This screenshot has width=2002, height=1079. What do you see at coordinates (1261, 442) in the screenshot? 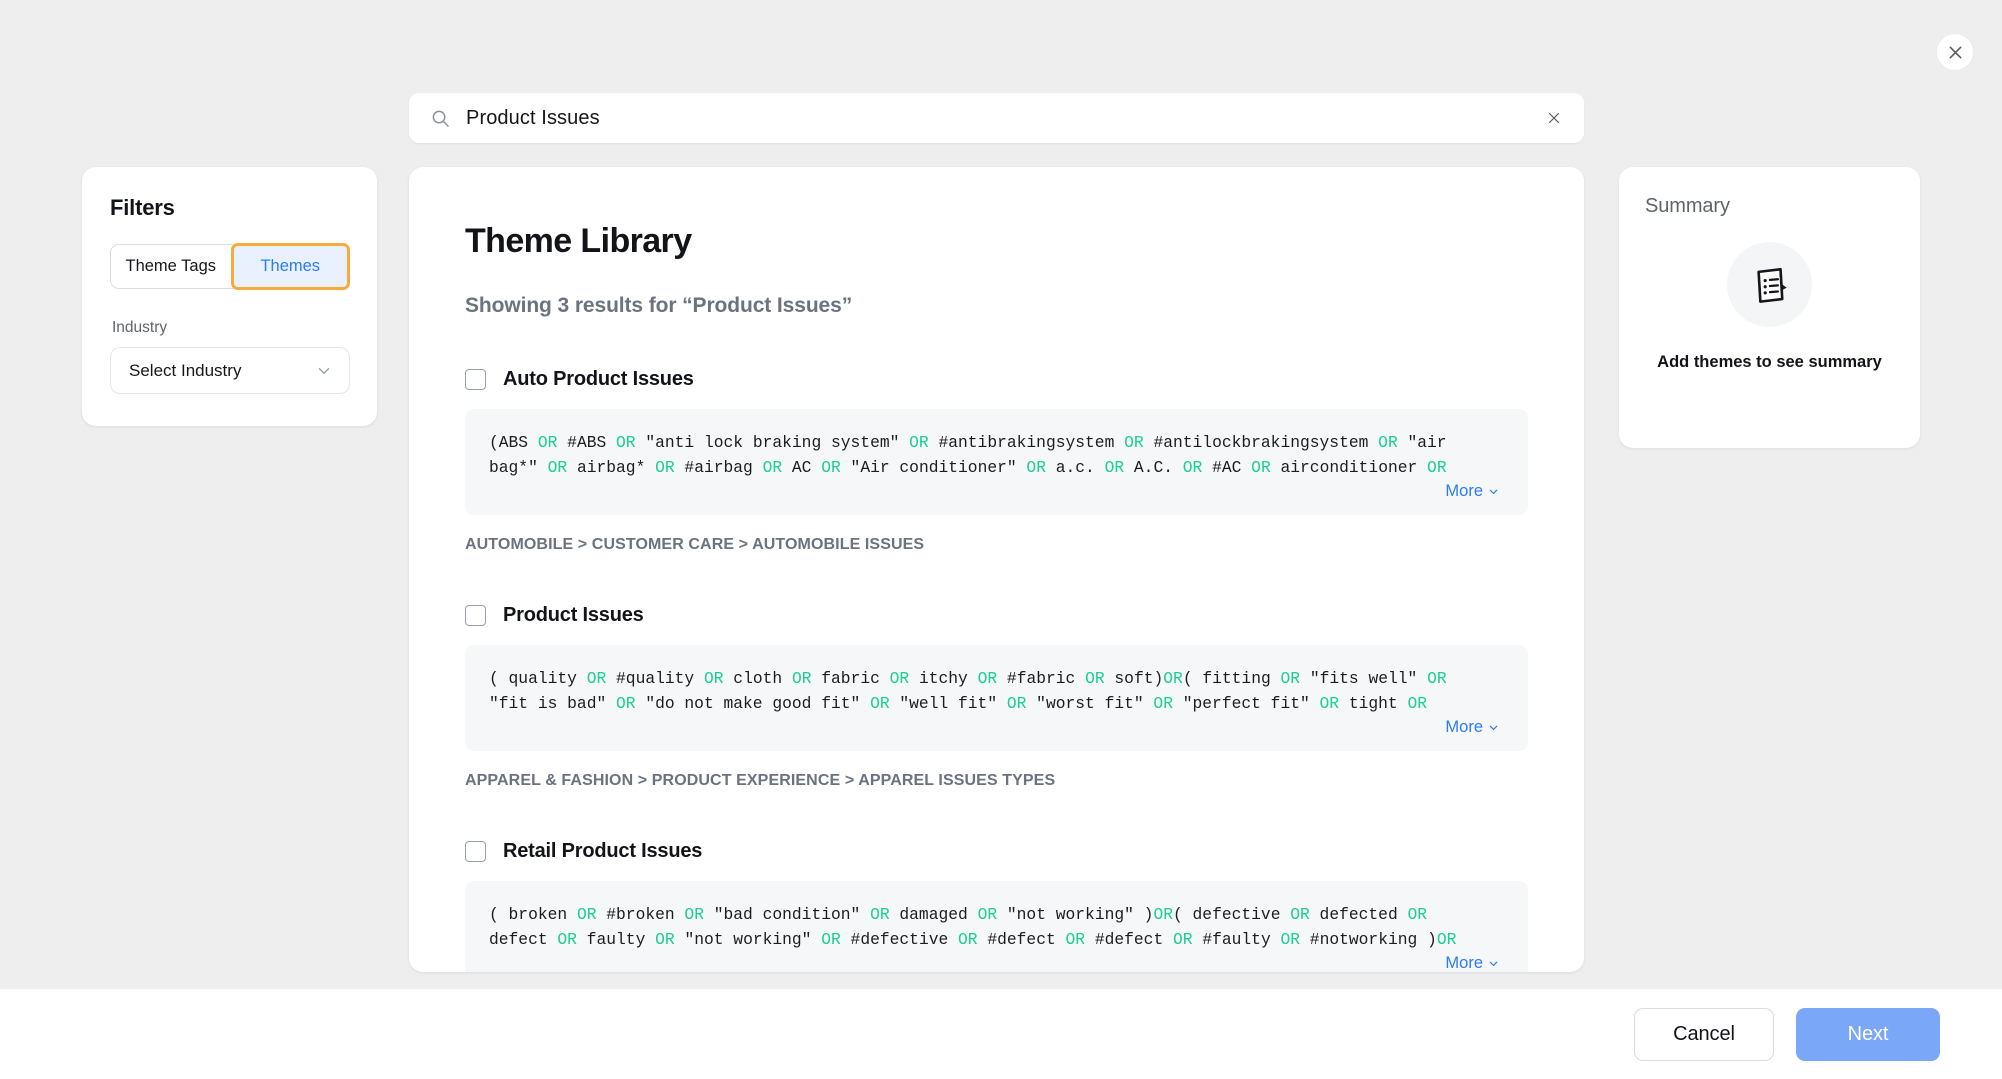
I see `query-text: #antilockbrakingsystem` at bounding box center [1261, 442].